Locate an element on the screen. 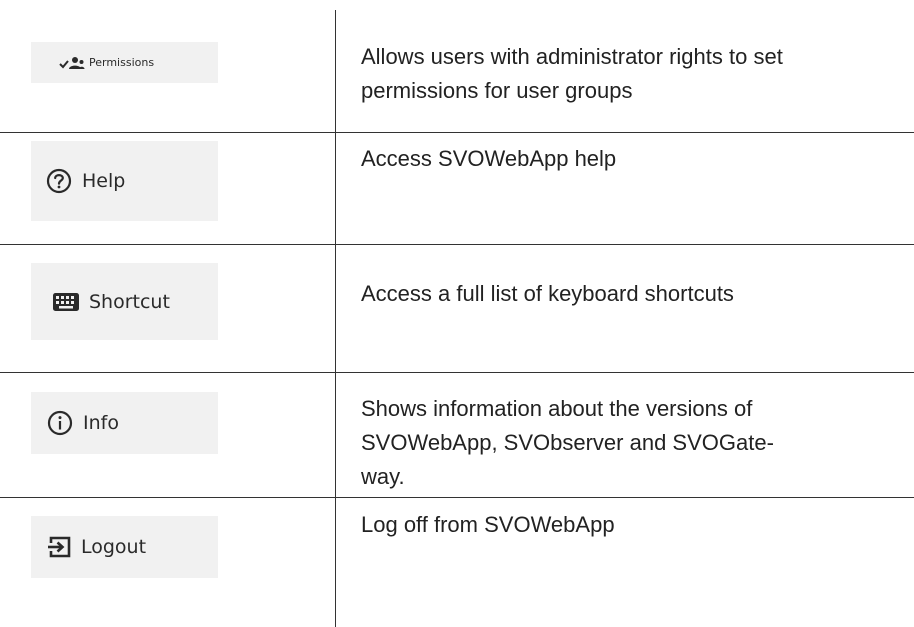  permissions-button: Permissions is located at coordinates (124, 62).